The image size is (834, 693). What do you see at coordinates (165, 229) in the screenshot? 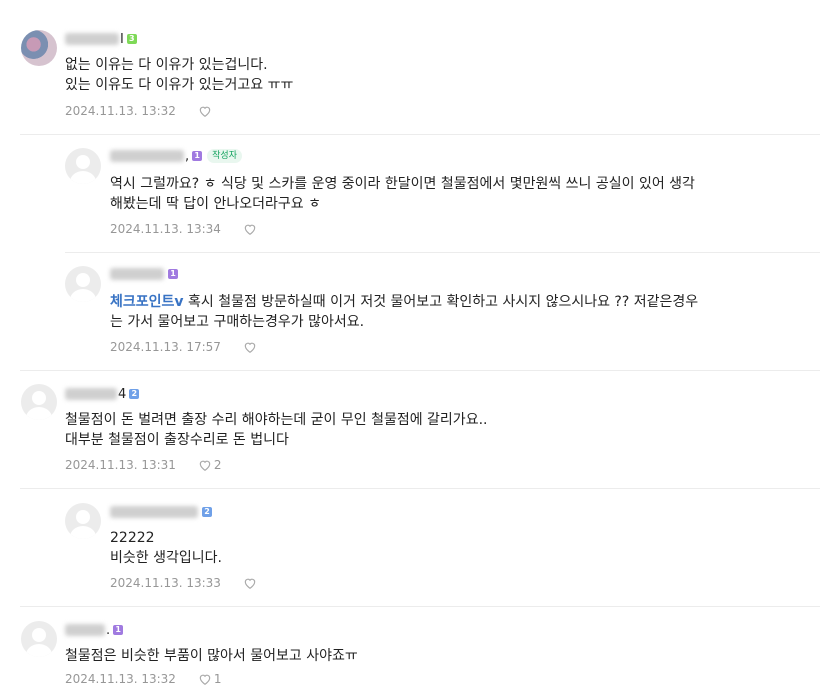
I see `comment-date: 2024.11.13. 13:34` at bounding box center [165, 229].